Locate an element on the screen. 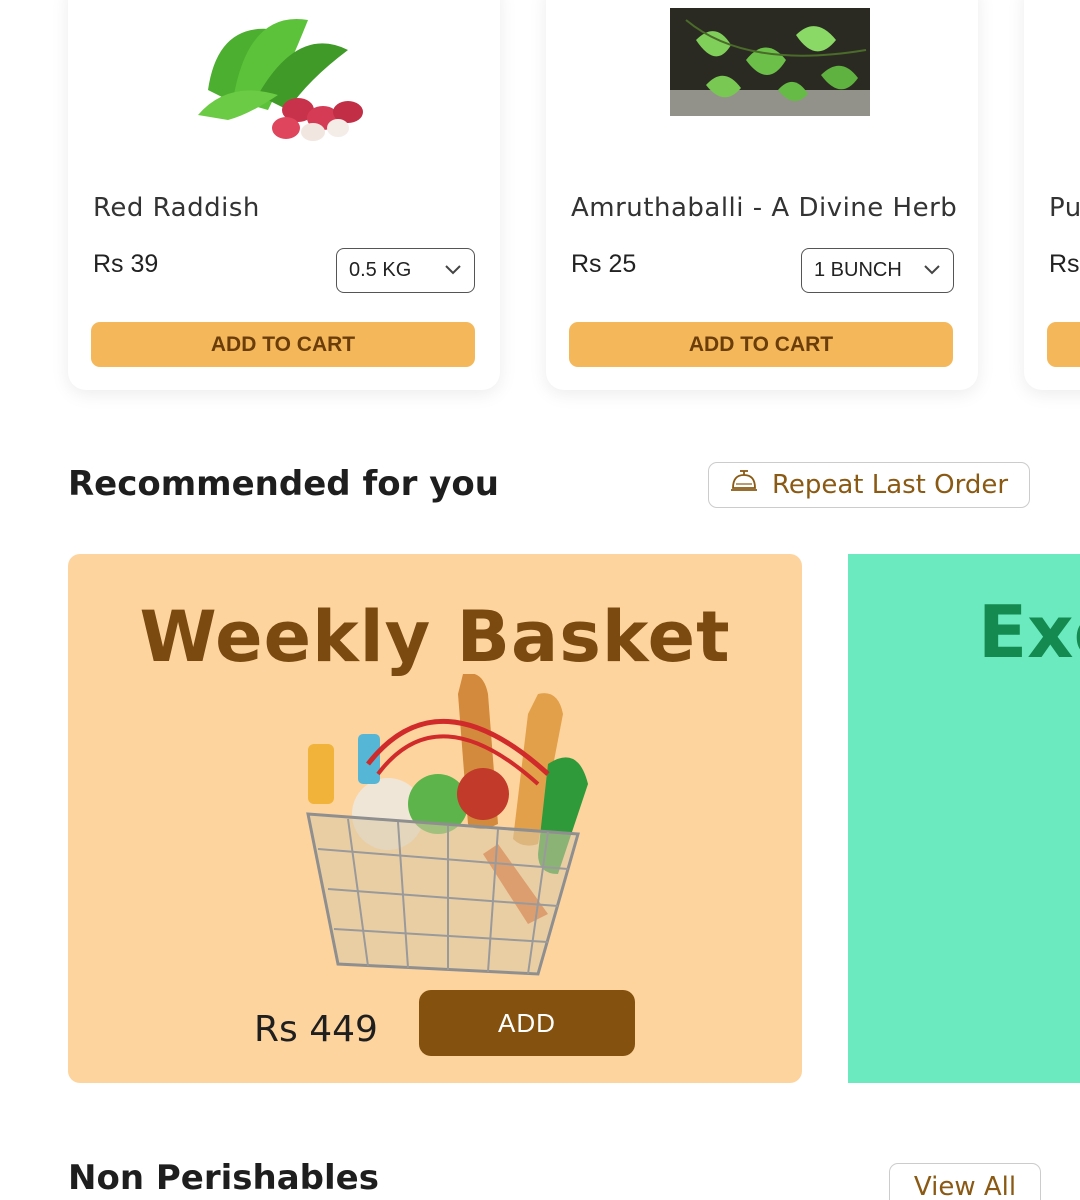 The width and height of the screenshot is (1080, 1200). view-all-button: View All is located at coordinates (965, 1181).